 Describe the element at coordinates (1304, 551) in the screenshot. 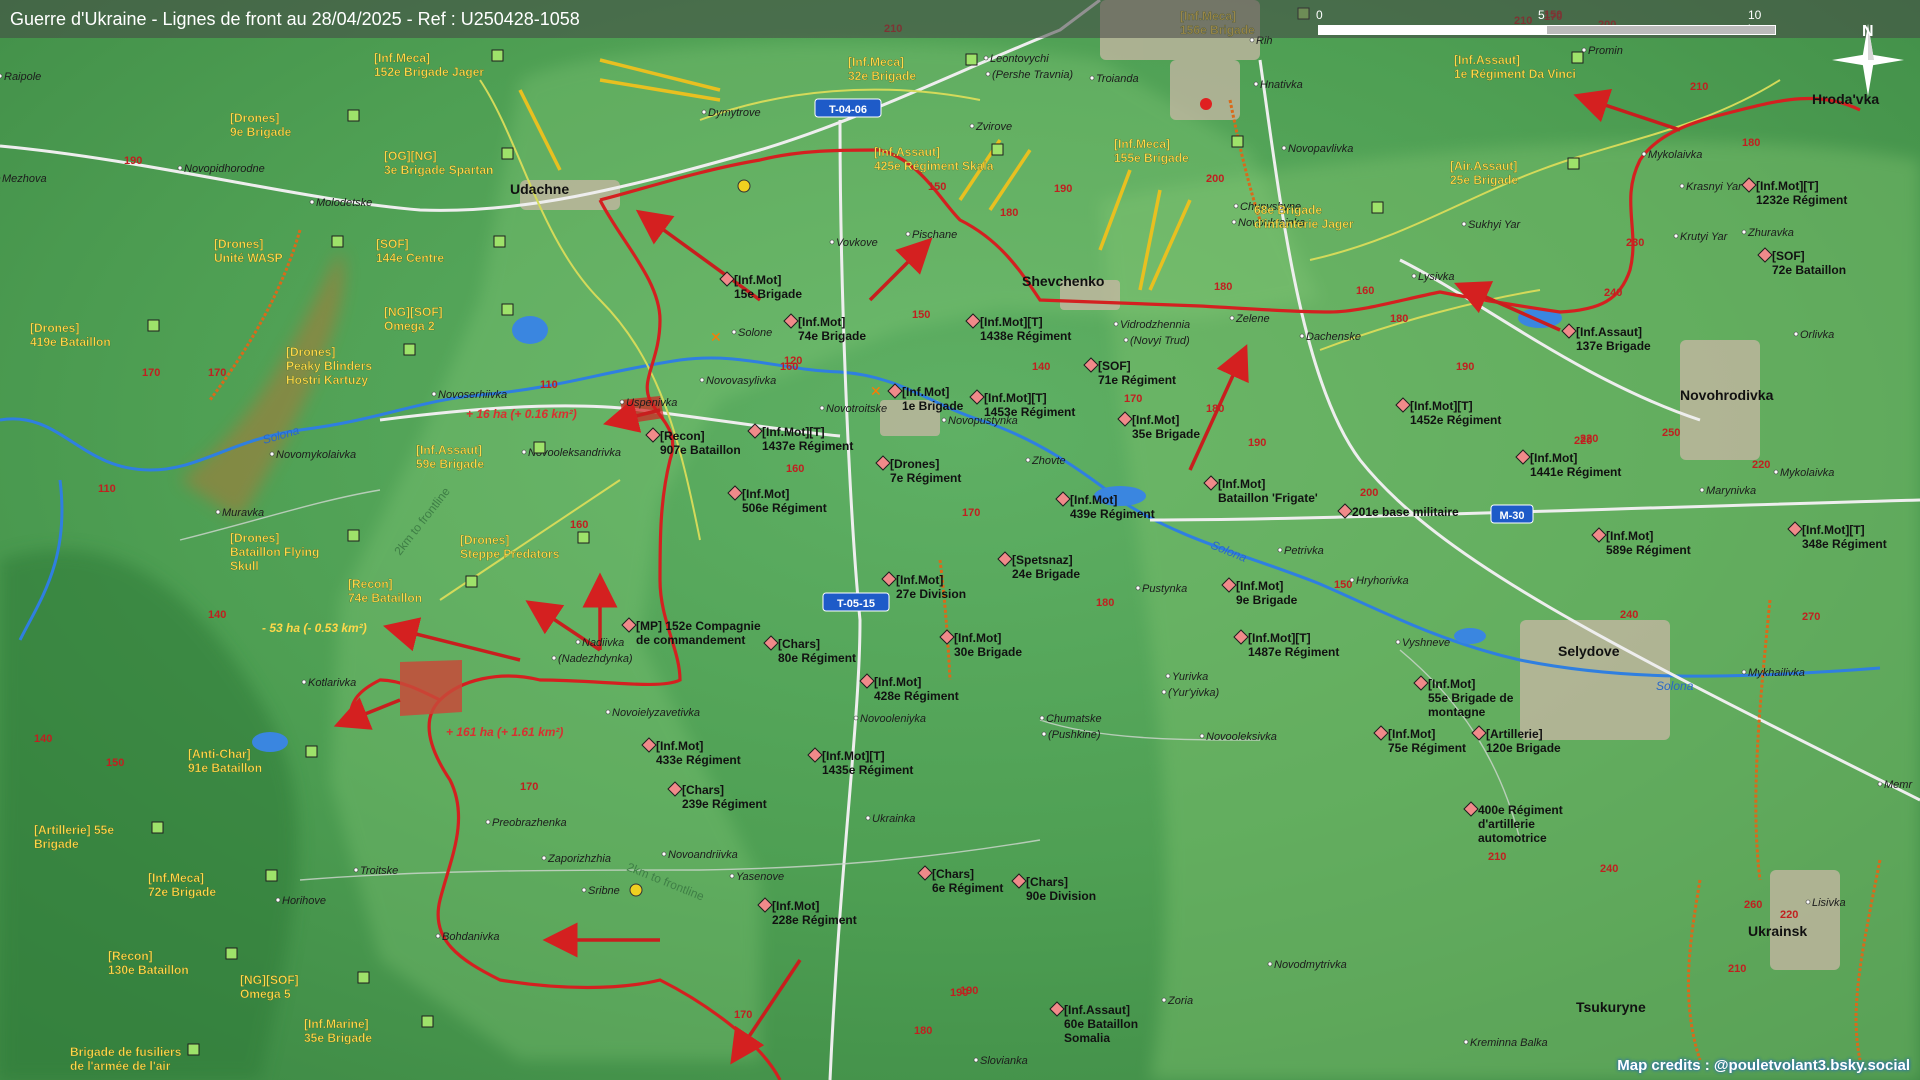

I see `place-label: Petrivka` at that location.